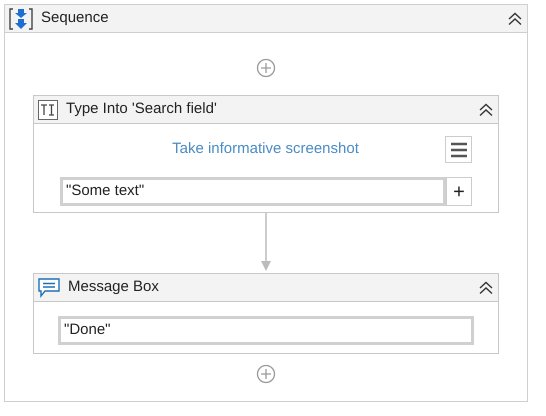 The width and height of the screenshot is (546, 416). What do you see at coordinates (48, 110) in the screenshot?
I see `text-cursor-icon` at bounding box center [48, 110].